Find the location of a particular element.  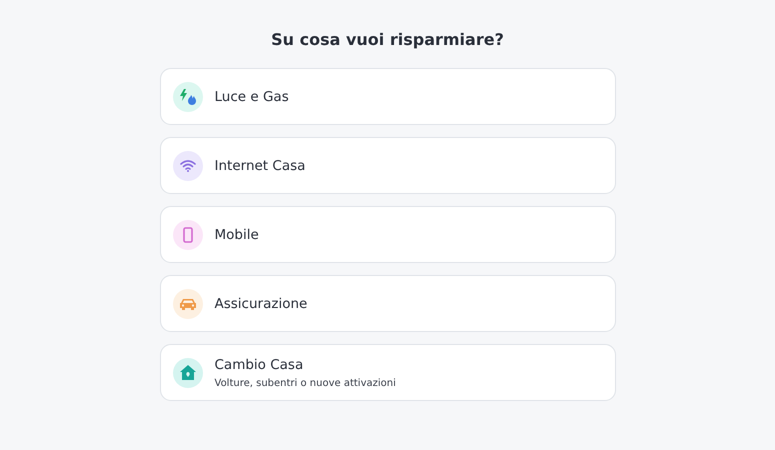

option-card: Mobile is located at coordinates (388, 234).